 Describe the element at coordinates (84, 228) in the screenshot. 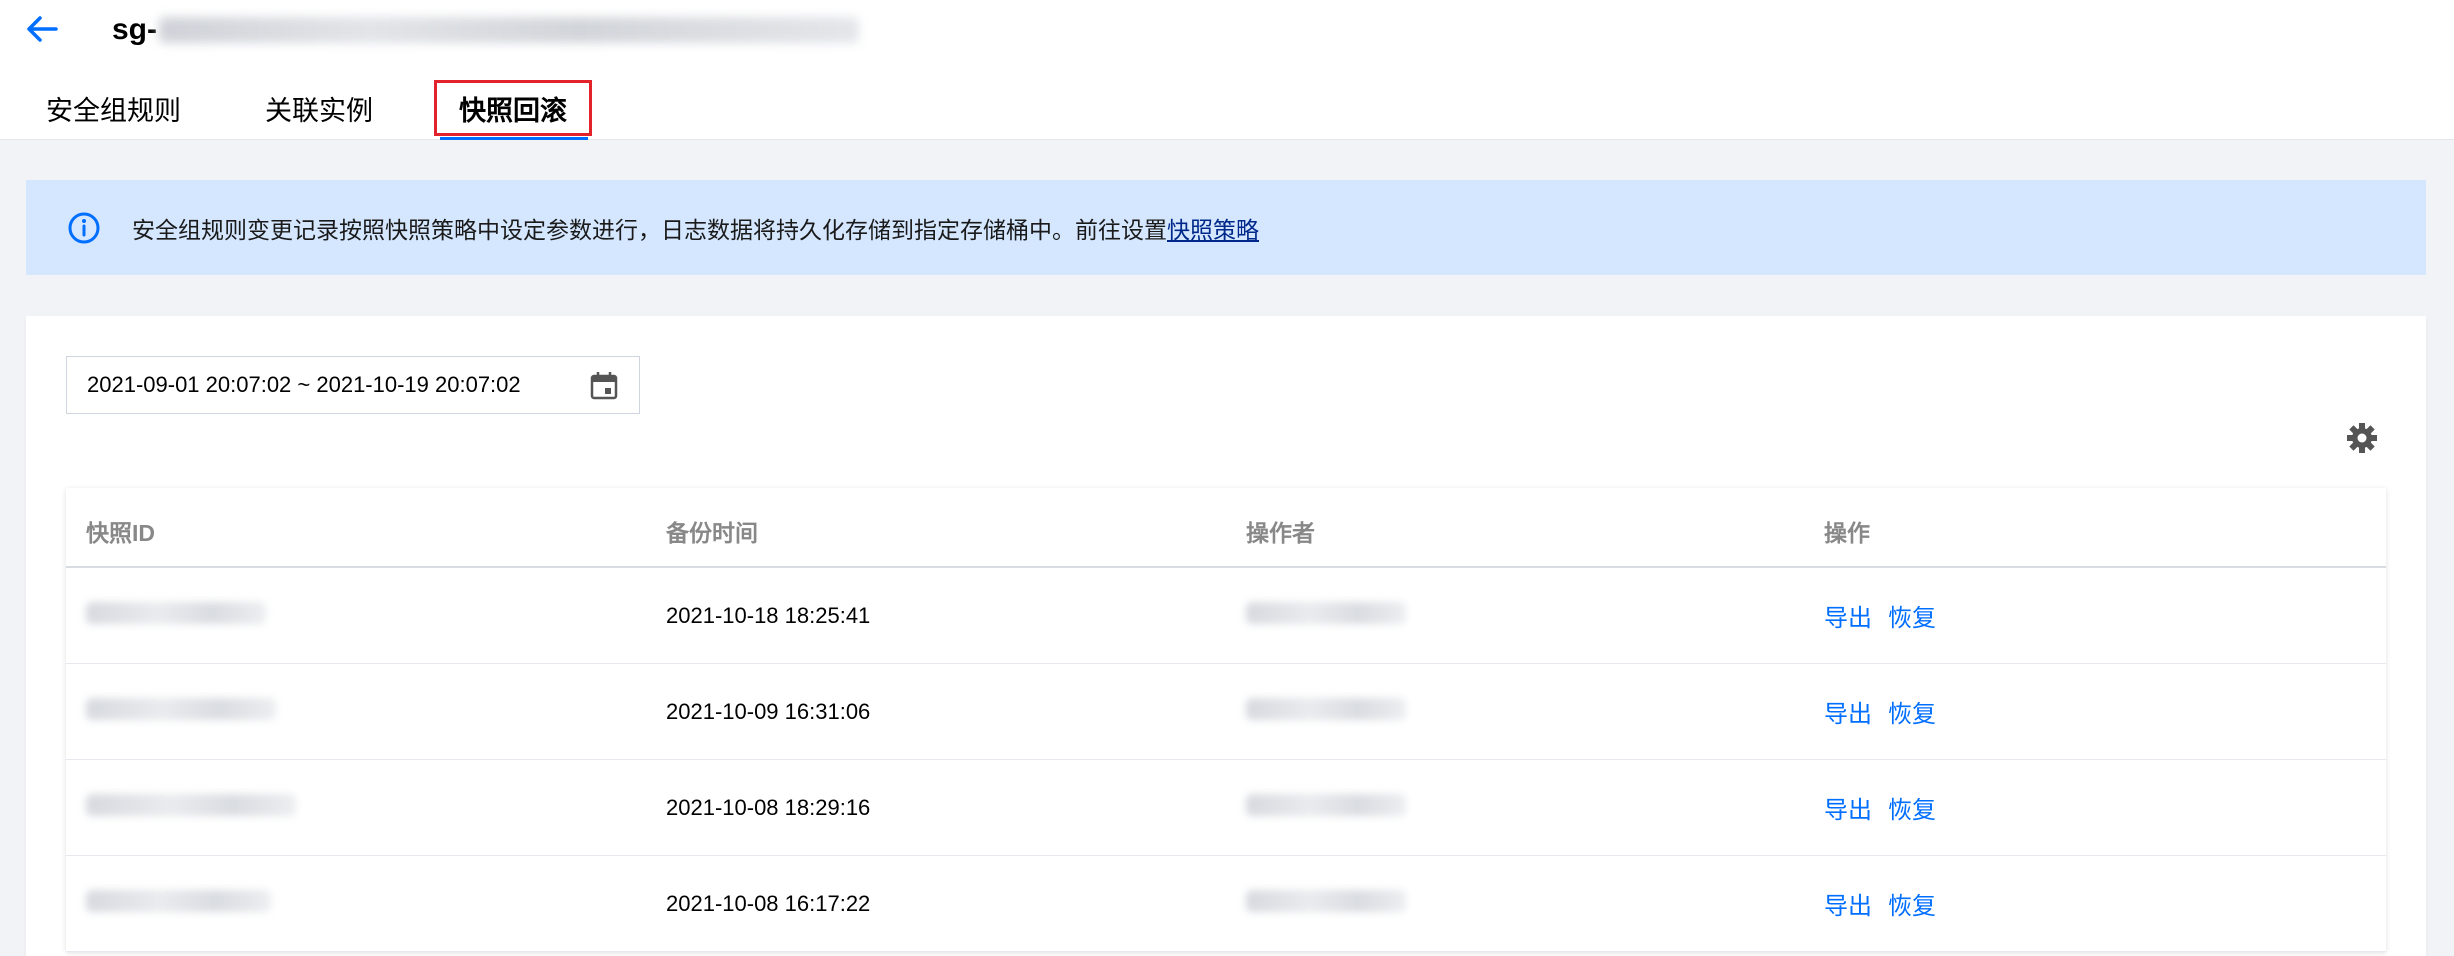

I see `info-circle-icon` at that location.